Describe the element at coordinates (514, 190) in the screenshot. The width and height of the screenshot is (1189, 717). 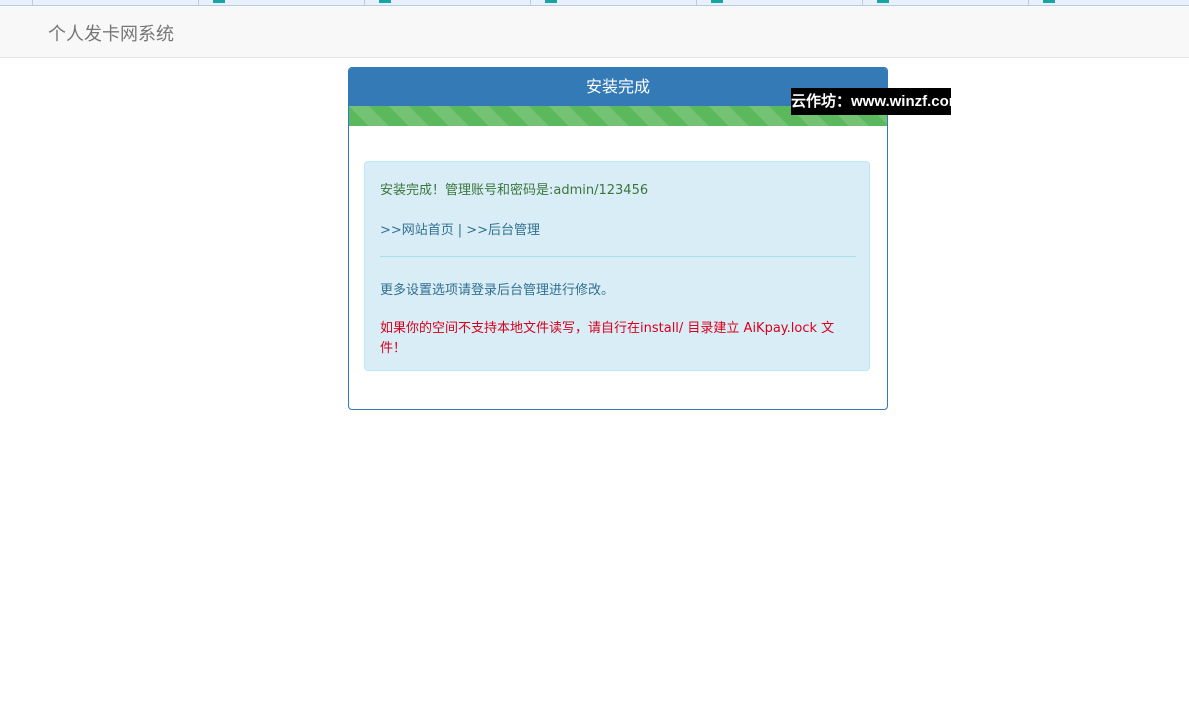
I see `success-message: 安装完成！管理账号和密码是:admin/123456` at that location.